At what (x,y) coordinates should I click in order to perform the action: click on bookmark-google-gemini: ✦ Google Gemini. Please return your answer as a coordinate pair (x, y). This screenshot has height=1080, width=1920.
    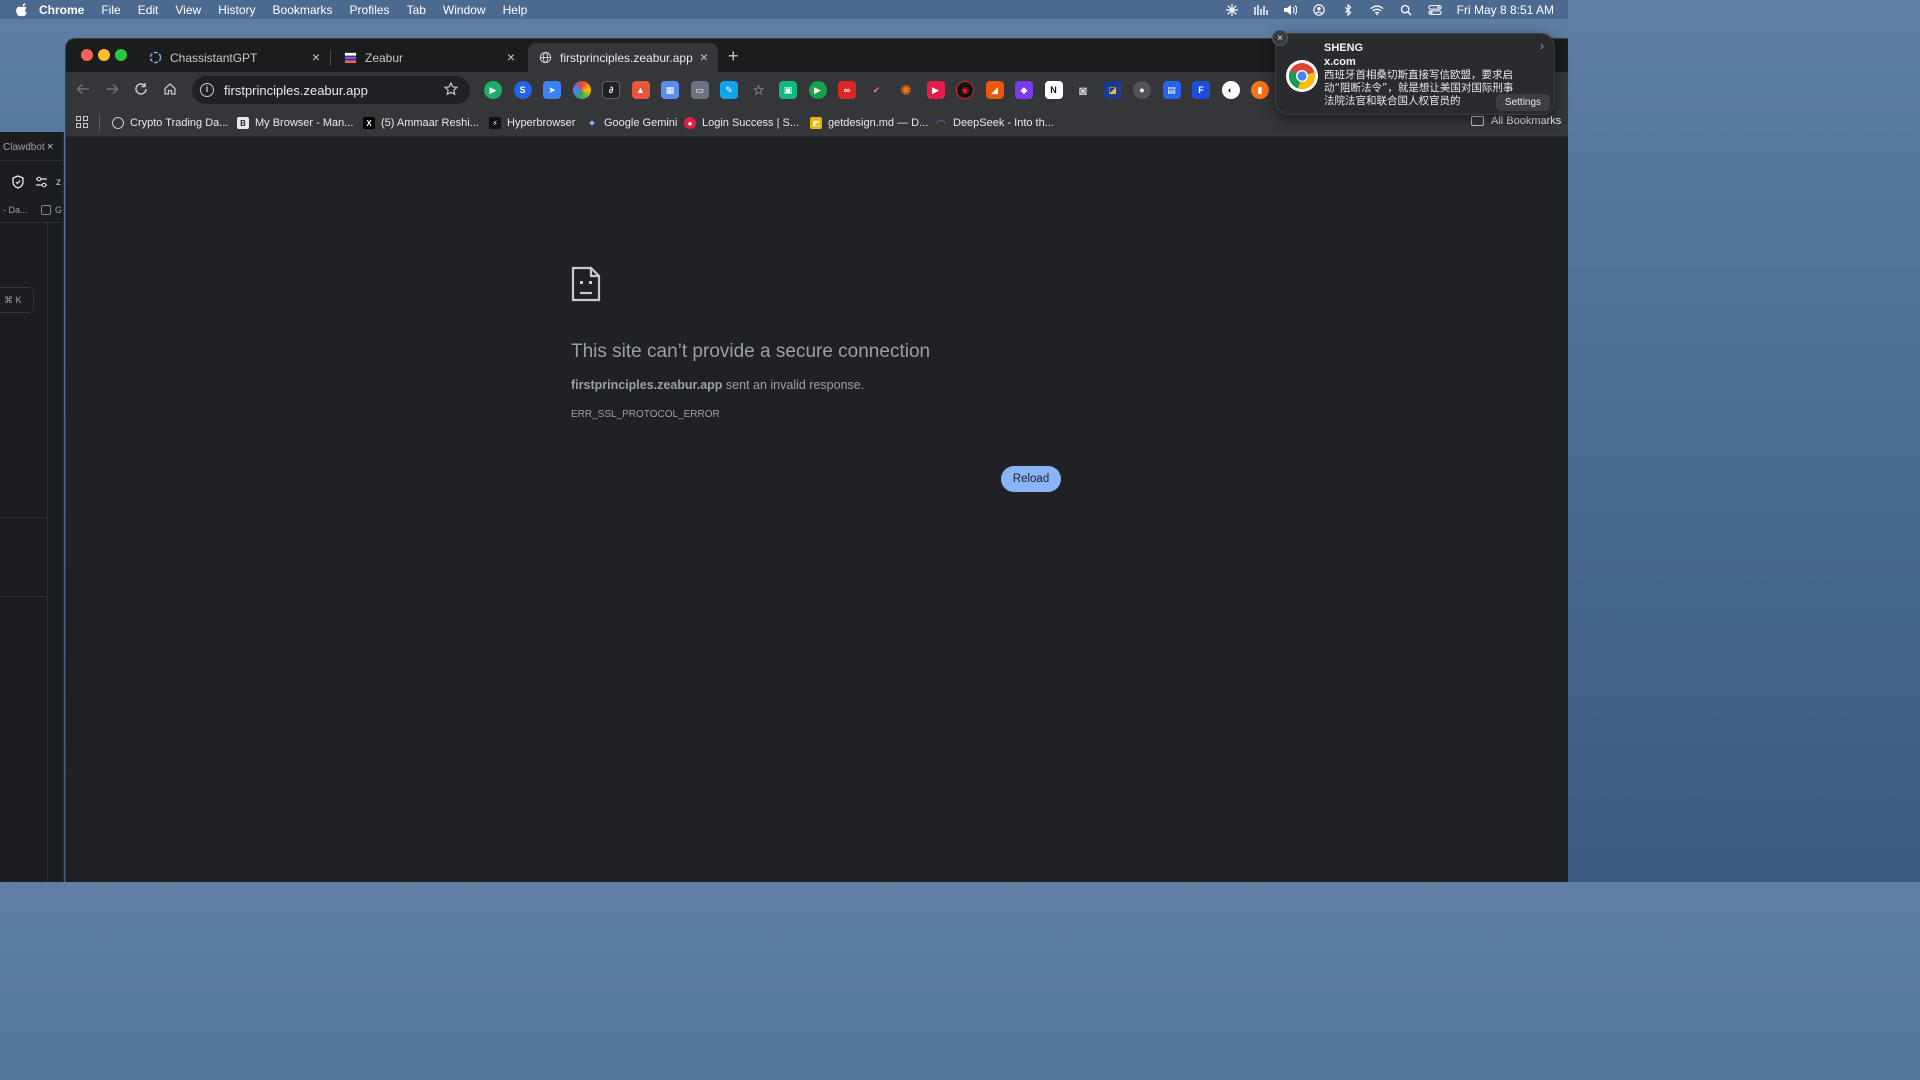
    Looking at the image, I should click on (631, 123).